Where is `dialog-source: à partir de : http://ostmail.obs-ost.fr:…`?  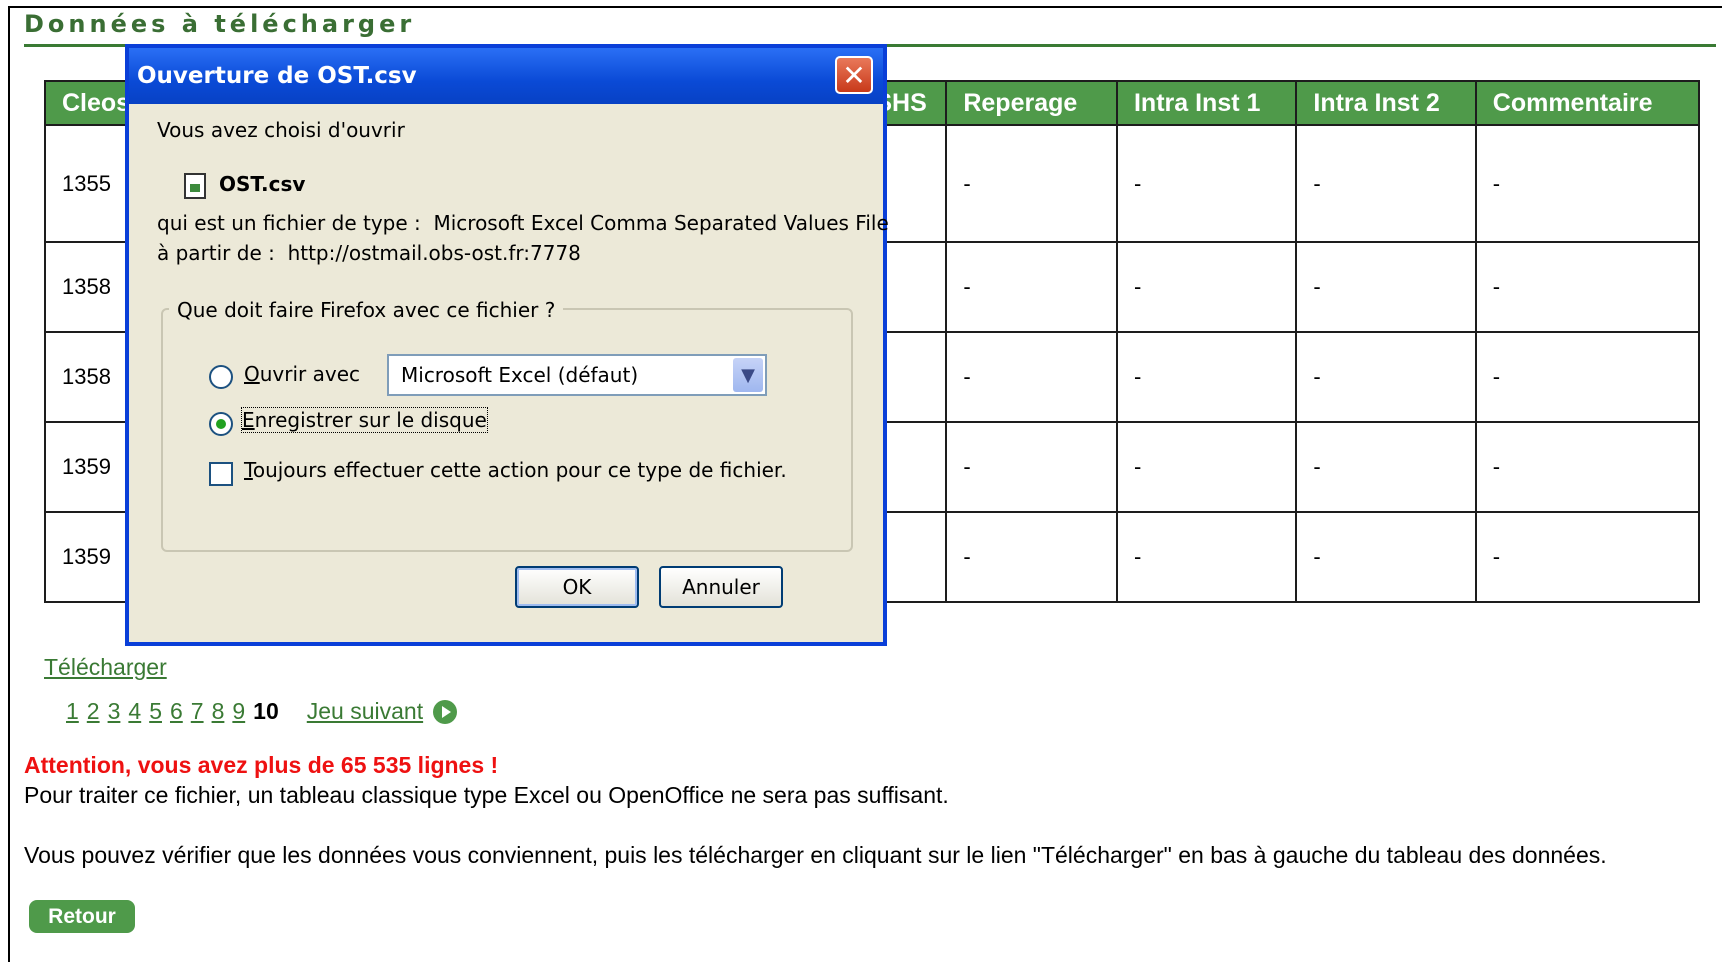 dialog-source: à partir de : http://ostmail.obs-ost.fr:… is located at coordinates (369, 253).